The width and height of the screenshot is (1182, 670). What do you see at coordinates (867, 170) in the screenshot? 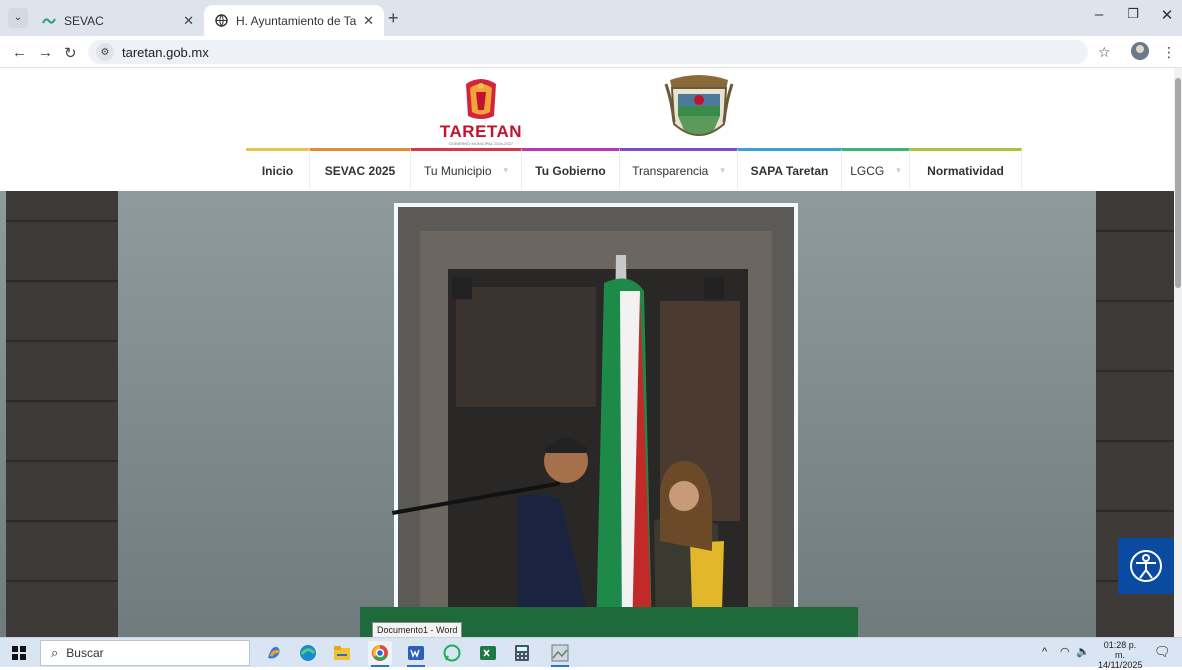
I see `nav-label: LGCG` at bounding box center [867, 170].